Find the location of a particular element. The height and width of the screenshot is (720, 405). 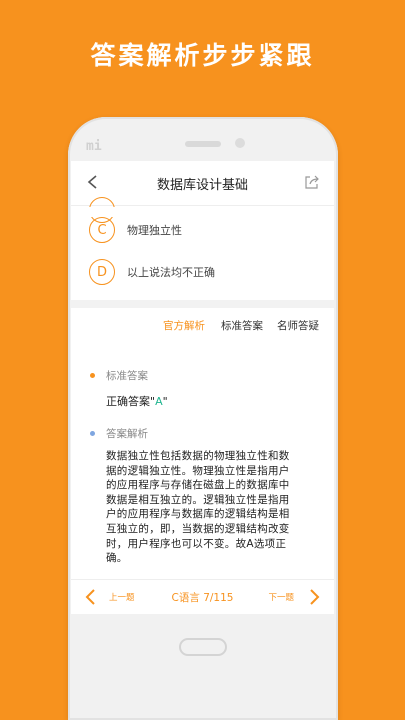

correct-answer: 正确答案"A" is located at coordinates (137, 401).